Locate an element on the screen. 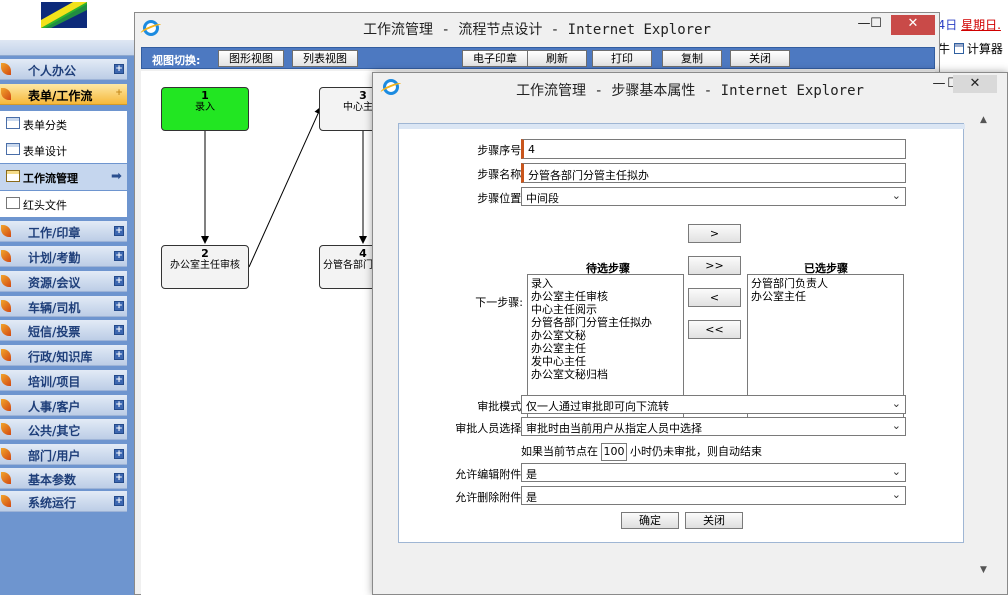 The image size is (1008, 595). sidebar-item-workflow-mgmt: 工作流管理 ➡ is located at coordinates (63, 177).